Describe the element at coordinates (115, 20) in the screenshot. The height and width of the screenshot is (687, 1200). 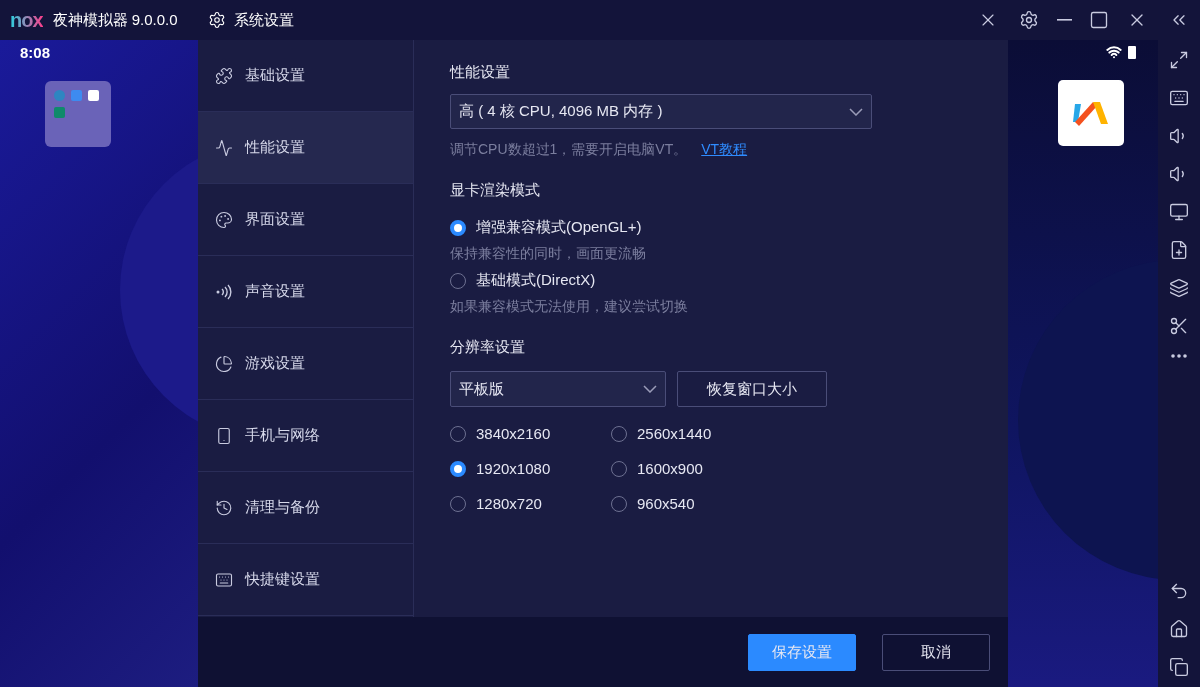
I see `app-title: 夜神模拟器 9.0.0.0` at that location.